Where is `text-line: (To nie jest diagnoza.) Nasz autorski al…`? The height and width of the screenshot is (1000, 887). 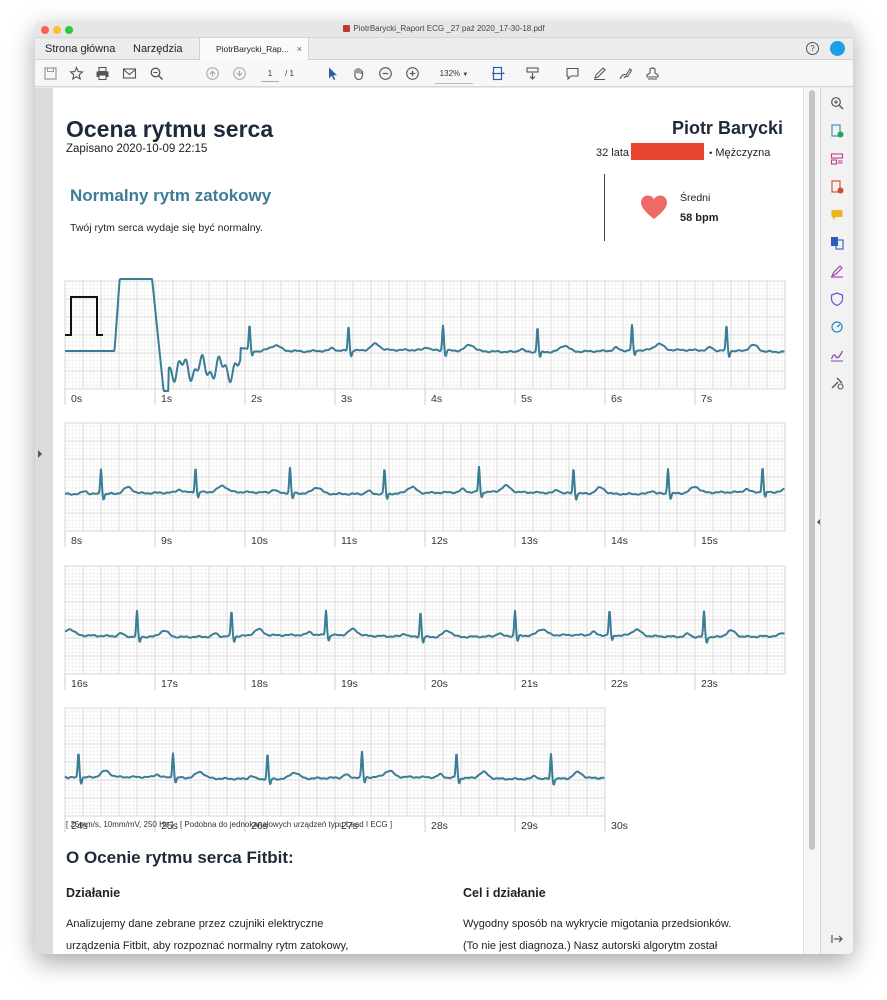 text-line: (To nie jest diagnoza.) Nasz autorski al… is located at coordinates (590, 945).